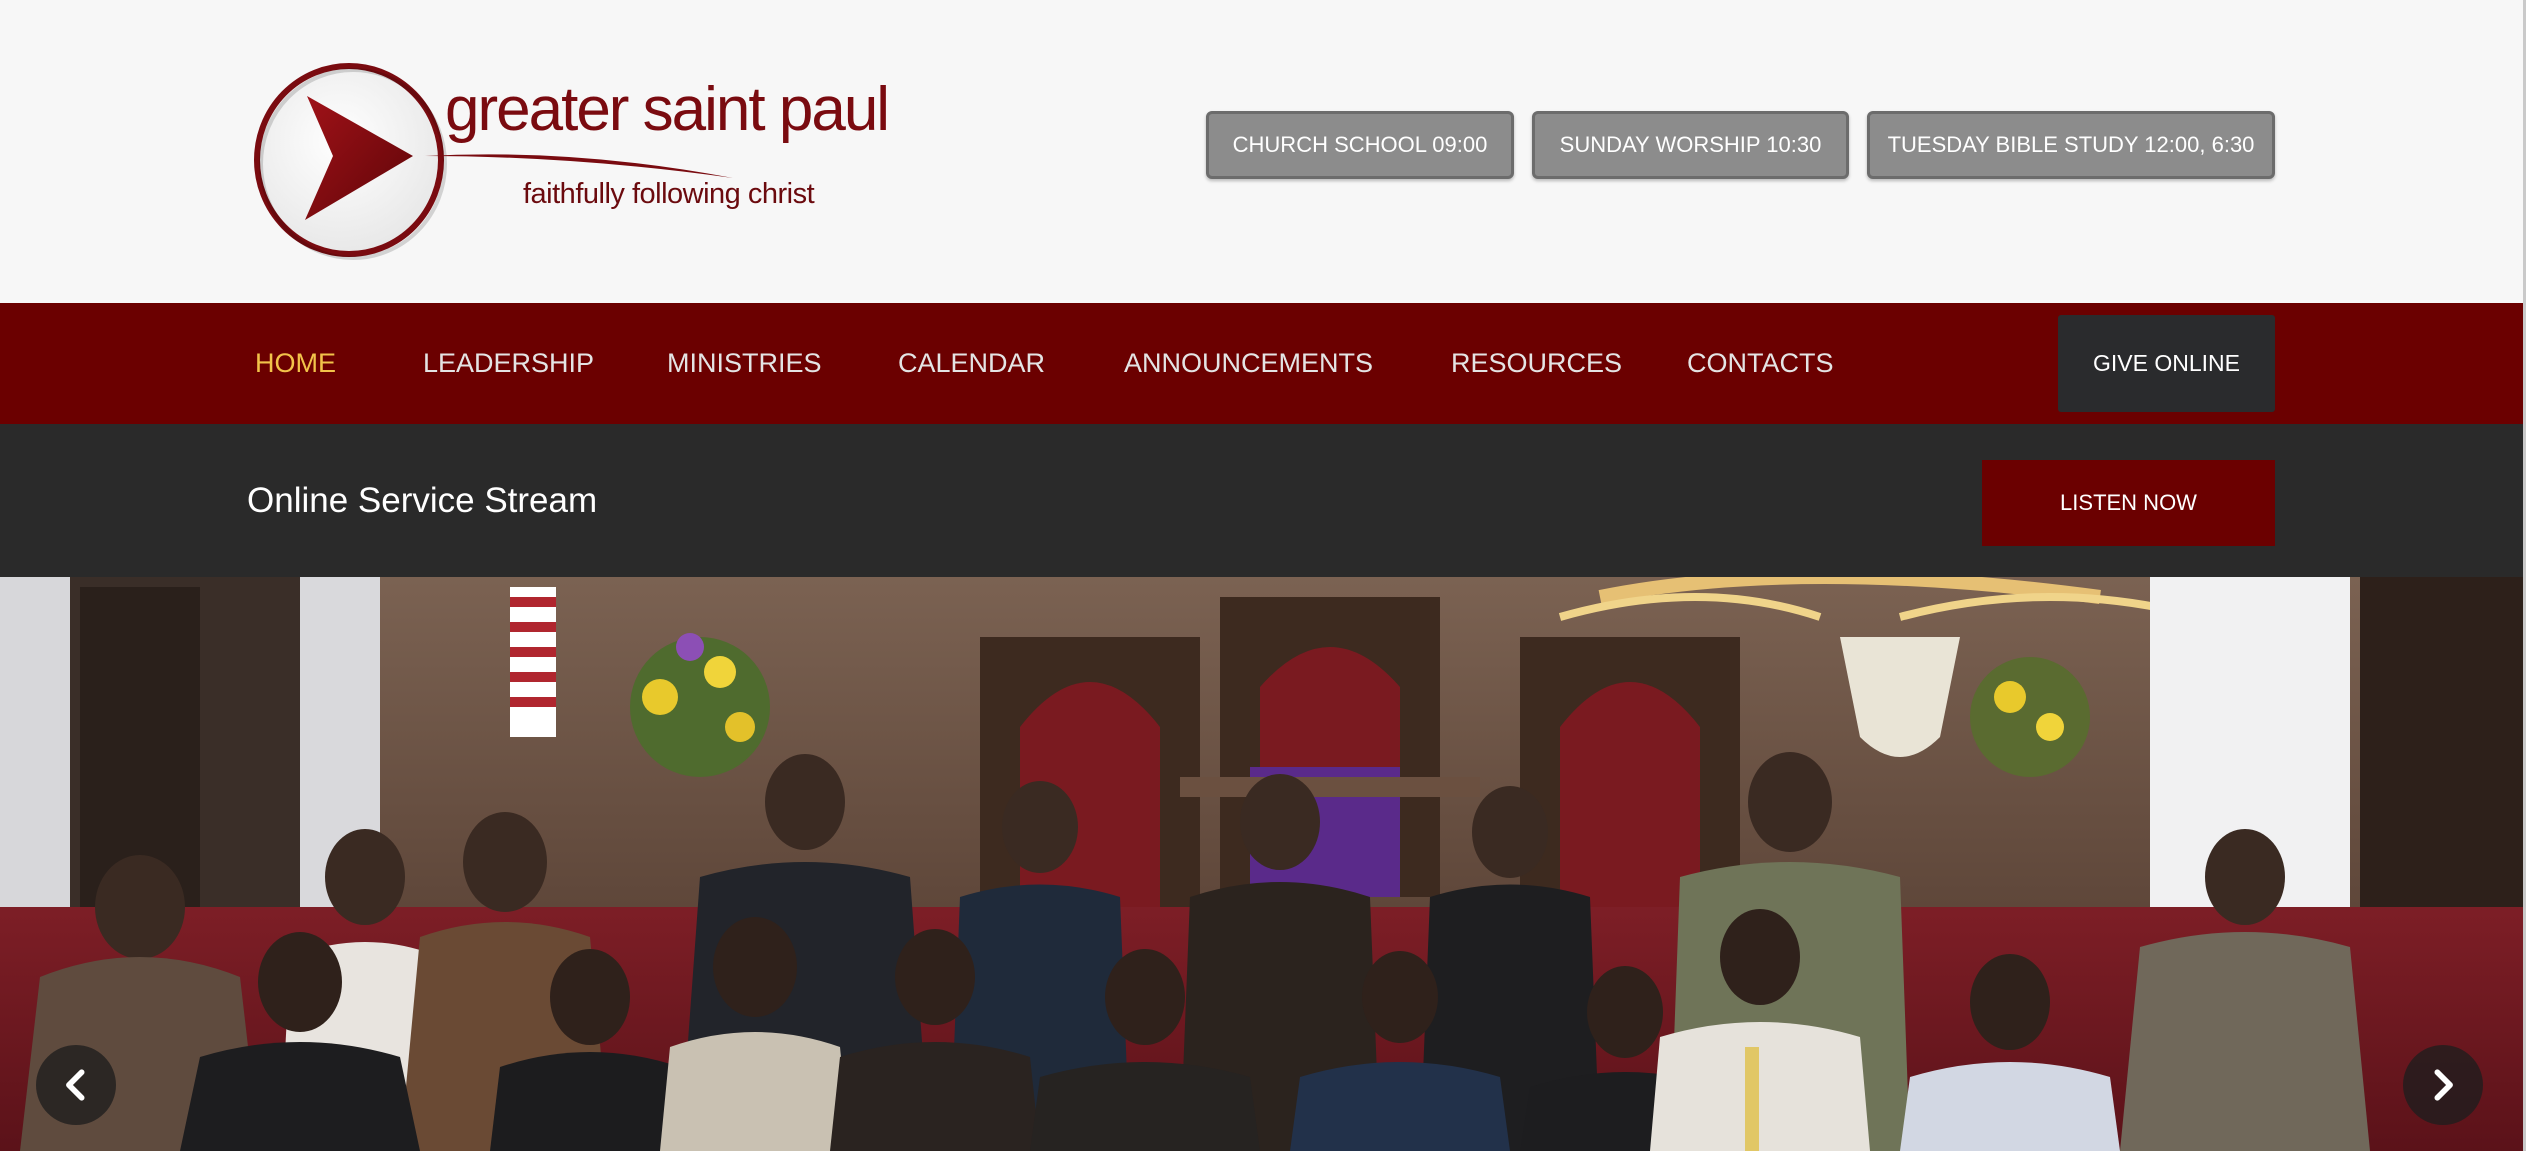 Image resolution: width=2526 pixels, height=1151 pixels. I want to click on give-online-button: GIVE ONLINE, so click(2166, 363).